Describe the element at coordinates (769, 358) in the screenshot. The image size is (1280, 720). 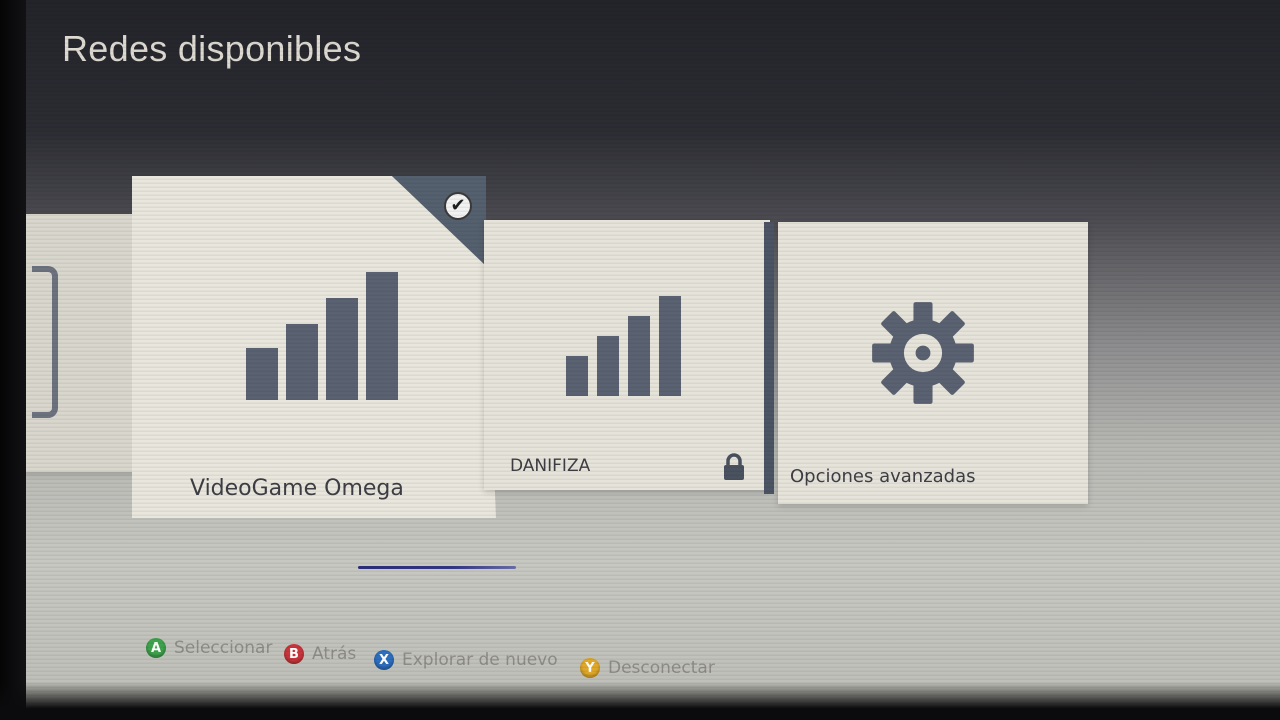
I see `tile-divider` at that location.